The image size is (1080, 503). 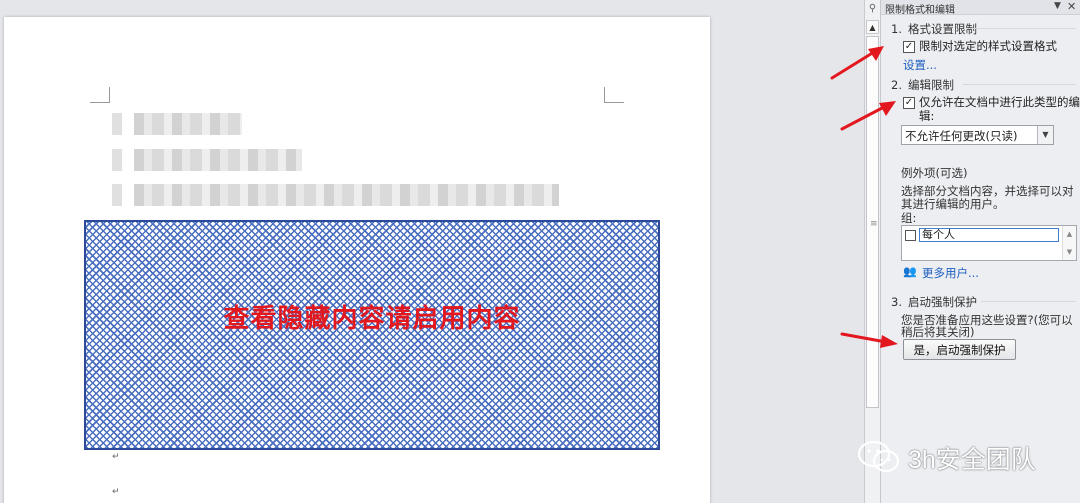 I want to click on editing-restriction-checkbox: ✓, so click(x=909, y=103).